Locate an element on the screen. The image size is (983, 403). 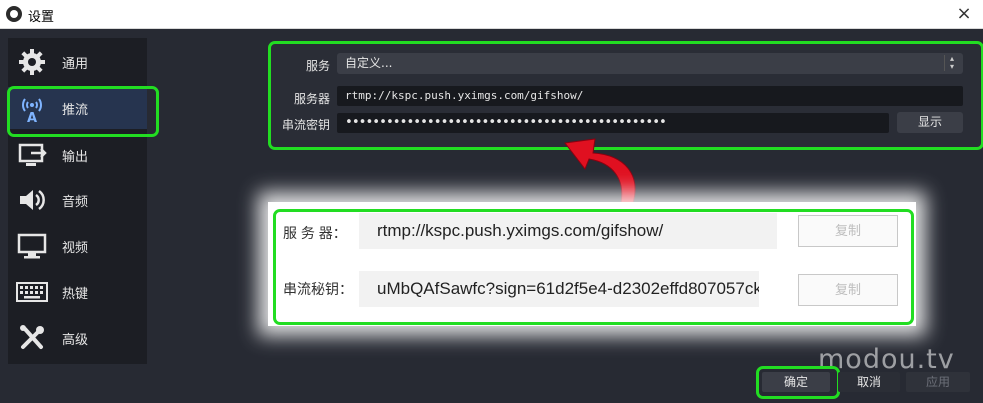
tools-icon is located at coordinates (32, 338).